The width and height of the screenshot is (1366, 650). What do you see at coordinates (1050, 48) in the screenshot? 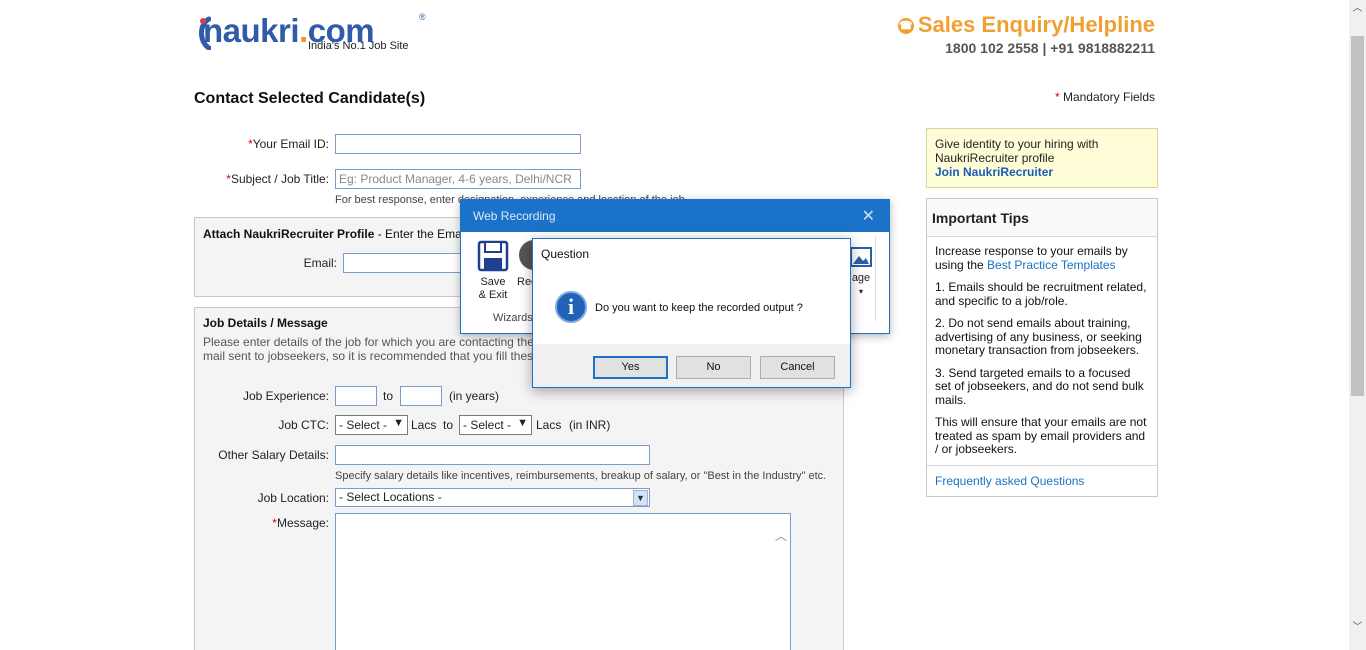
I see `helpline-numbers: 1800 102 2558 | +91 9818882211` at bounding box center [1050, 48].